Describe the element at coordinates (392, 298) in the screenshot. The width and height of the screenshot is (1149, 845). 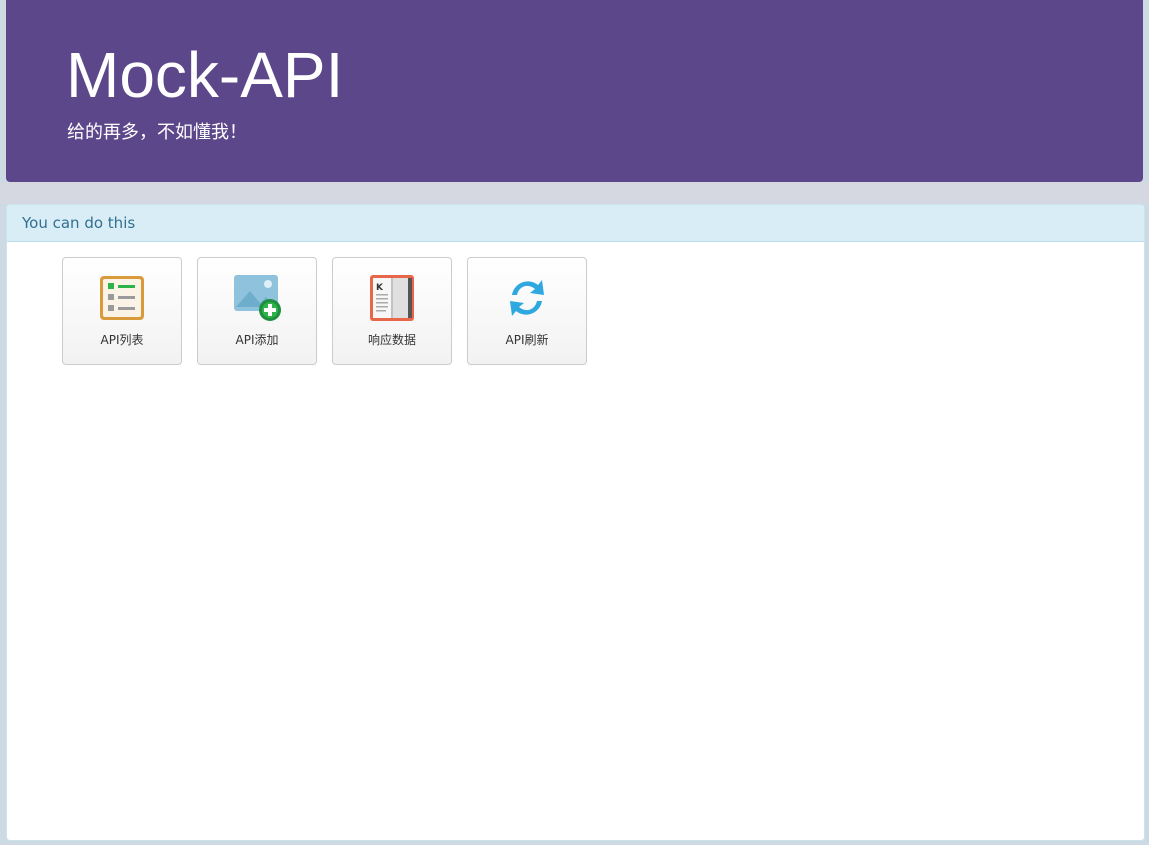
I see `book-icon: K` at that location.